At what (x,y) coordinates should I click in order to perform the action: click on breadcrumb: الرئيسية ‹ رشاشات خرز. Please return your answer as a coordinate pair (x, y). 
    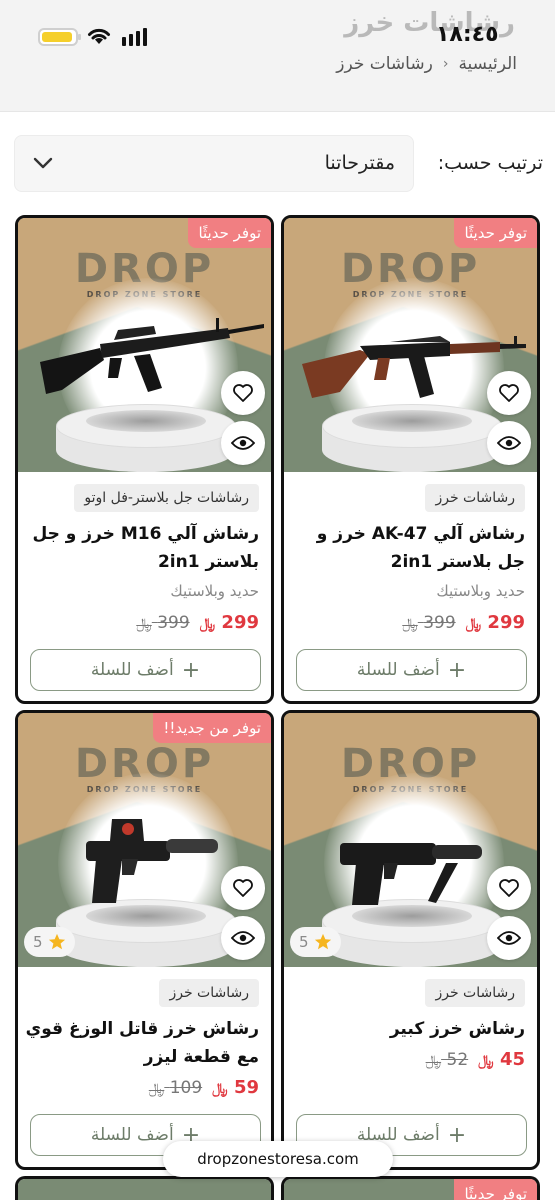
    Looking at the image, I should click on (426, 64).